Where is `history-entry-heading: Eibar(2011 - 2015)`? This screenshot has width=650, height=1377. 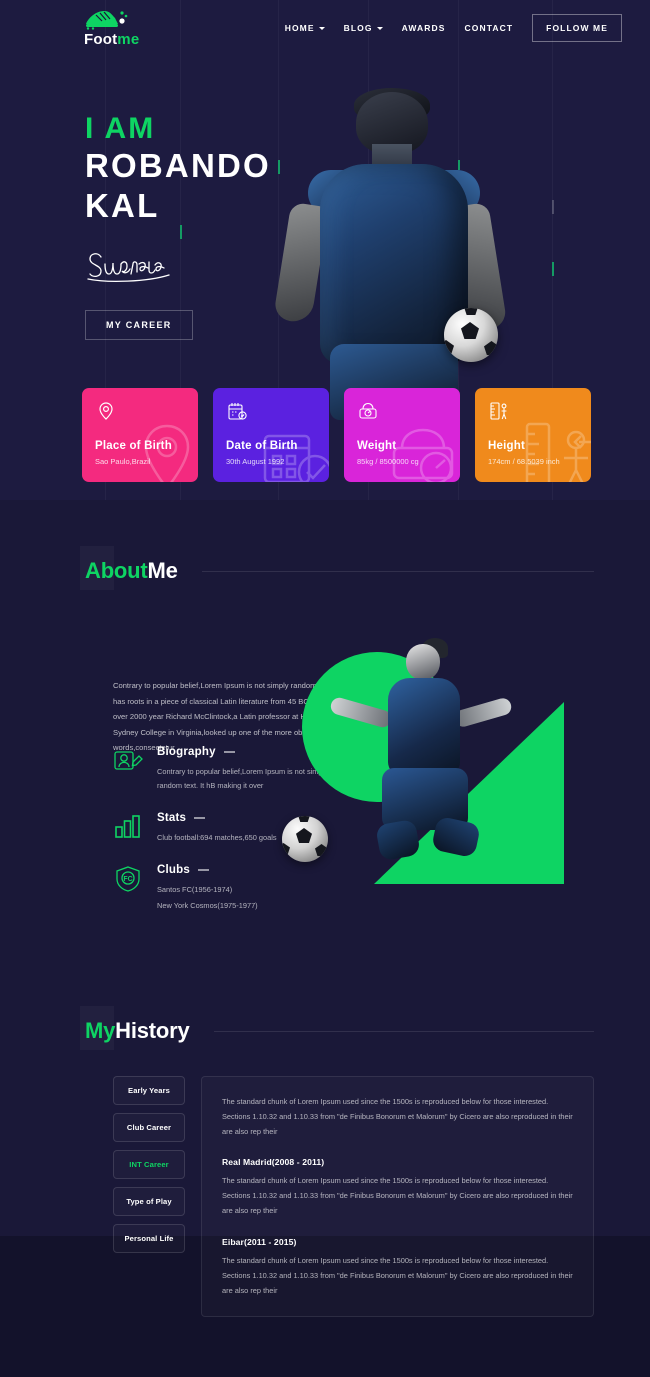
history-entry-heading: Eibar(2011 - 2015) is located at coordinates (259, 1241).